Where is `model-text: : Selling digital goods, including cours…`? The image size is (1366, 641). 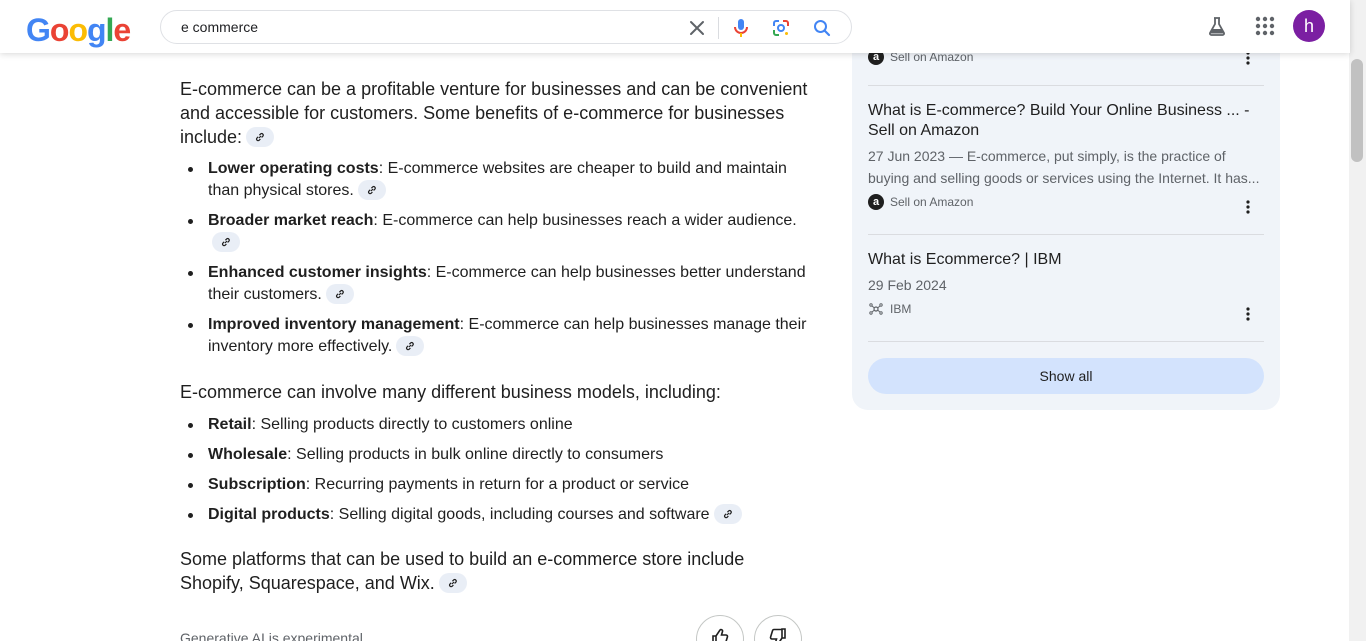 model-text: : Selling digital goods, including cours… is located at coordinates (519, 514).